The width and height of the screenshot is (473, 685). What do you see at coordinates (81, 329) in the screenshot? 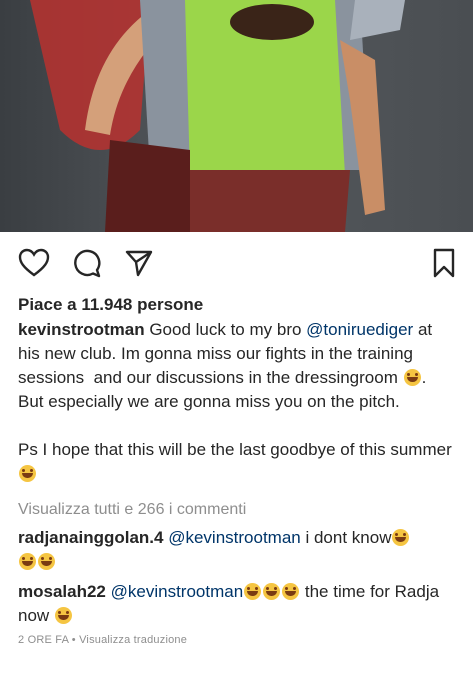
I see `caption-username: kevinstrootman` at bounding box center [81, 329].